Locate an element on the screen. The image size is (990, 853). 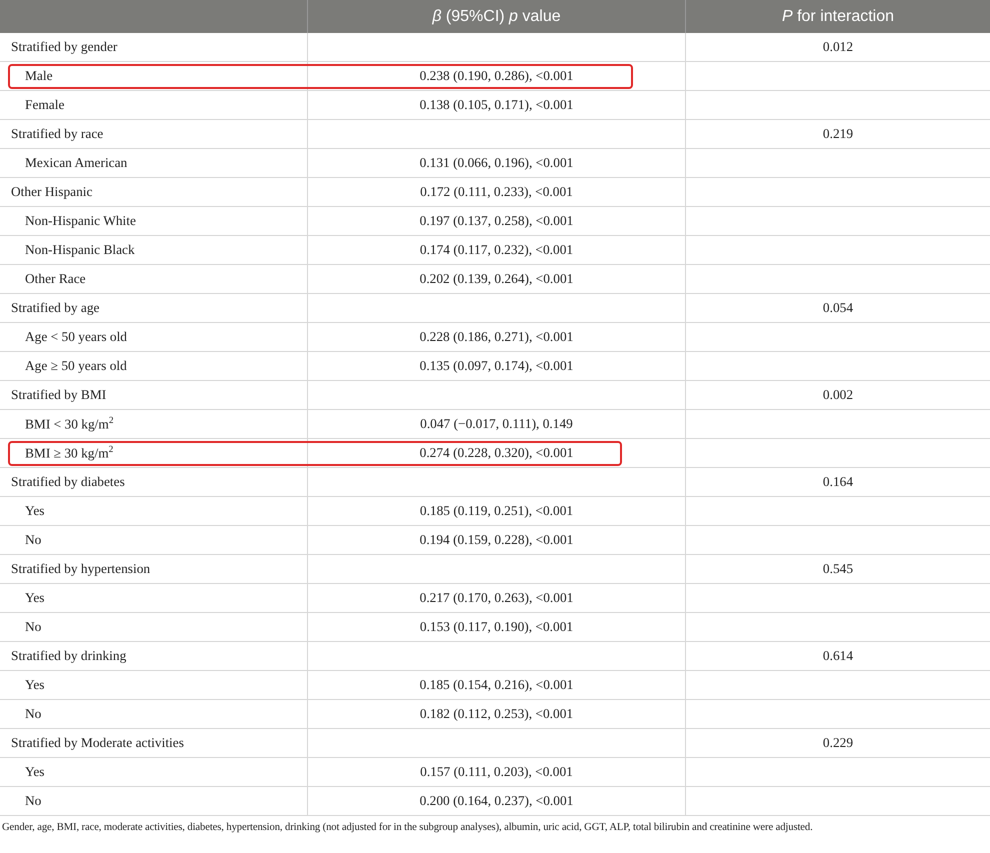
table-cell: 0.182 (0.112, 0.253), <0.001 is located at coordinates (496, 714).